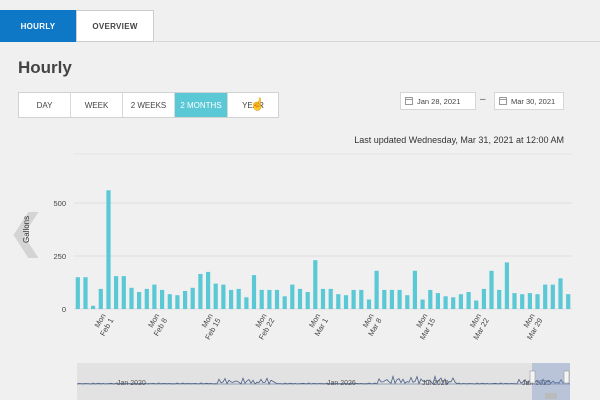  I want to click on tab-divider, so click(377, 41).